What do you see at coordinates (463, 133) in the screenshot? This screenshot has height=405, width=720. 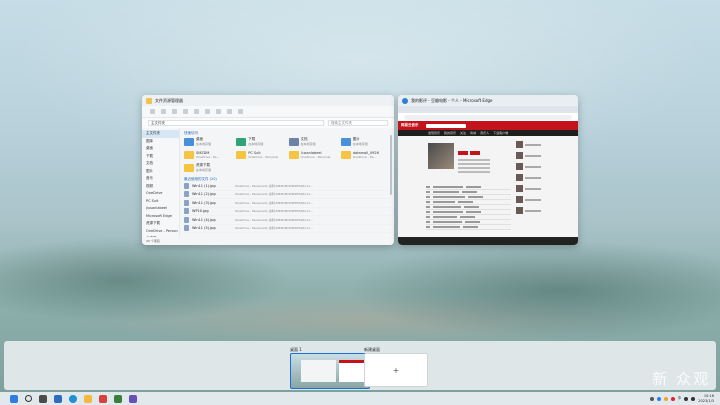 I see `site-nav-item: 关注` at bounding box center [463, 133].